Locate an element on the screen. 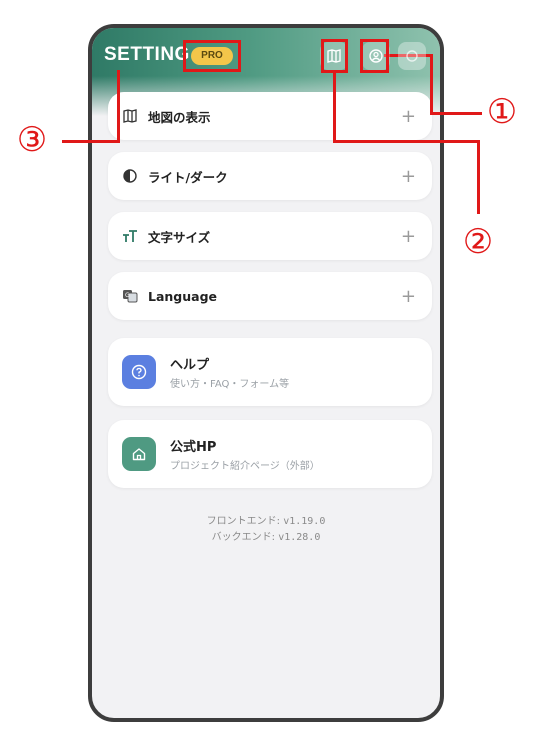 Image resolution: width=550 pixels, height=746 pixels. pro-settings-button is located at coordinates (412, 56).